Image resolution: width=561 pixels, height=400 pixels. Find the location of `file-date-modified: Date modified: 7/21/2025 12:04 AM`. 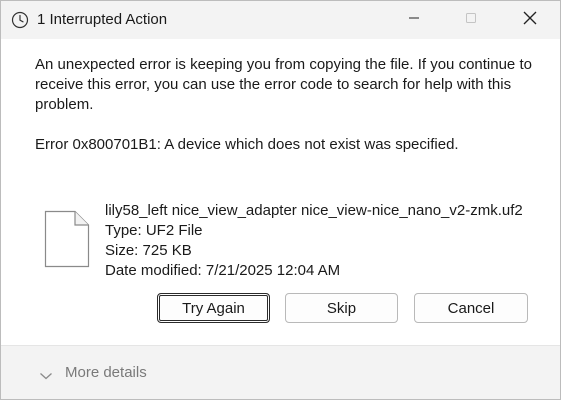

file-date-modified: Date modified: 7/21/2025 12:04 AM is located at coordinates (223, 270).